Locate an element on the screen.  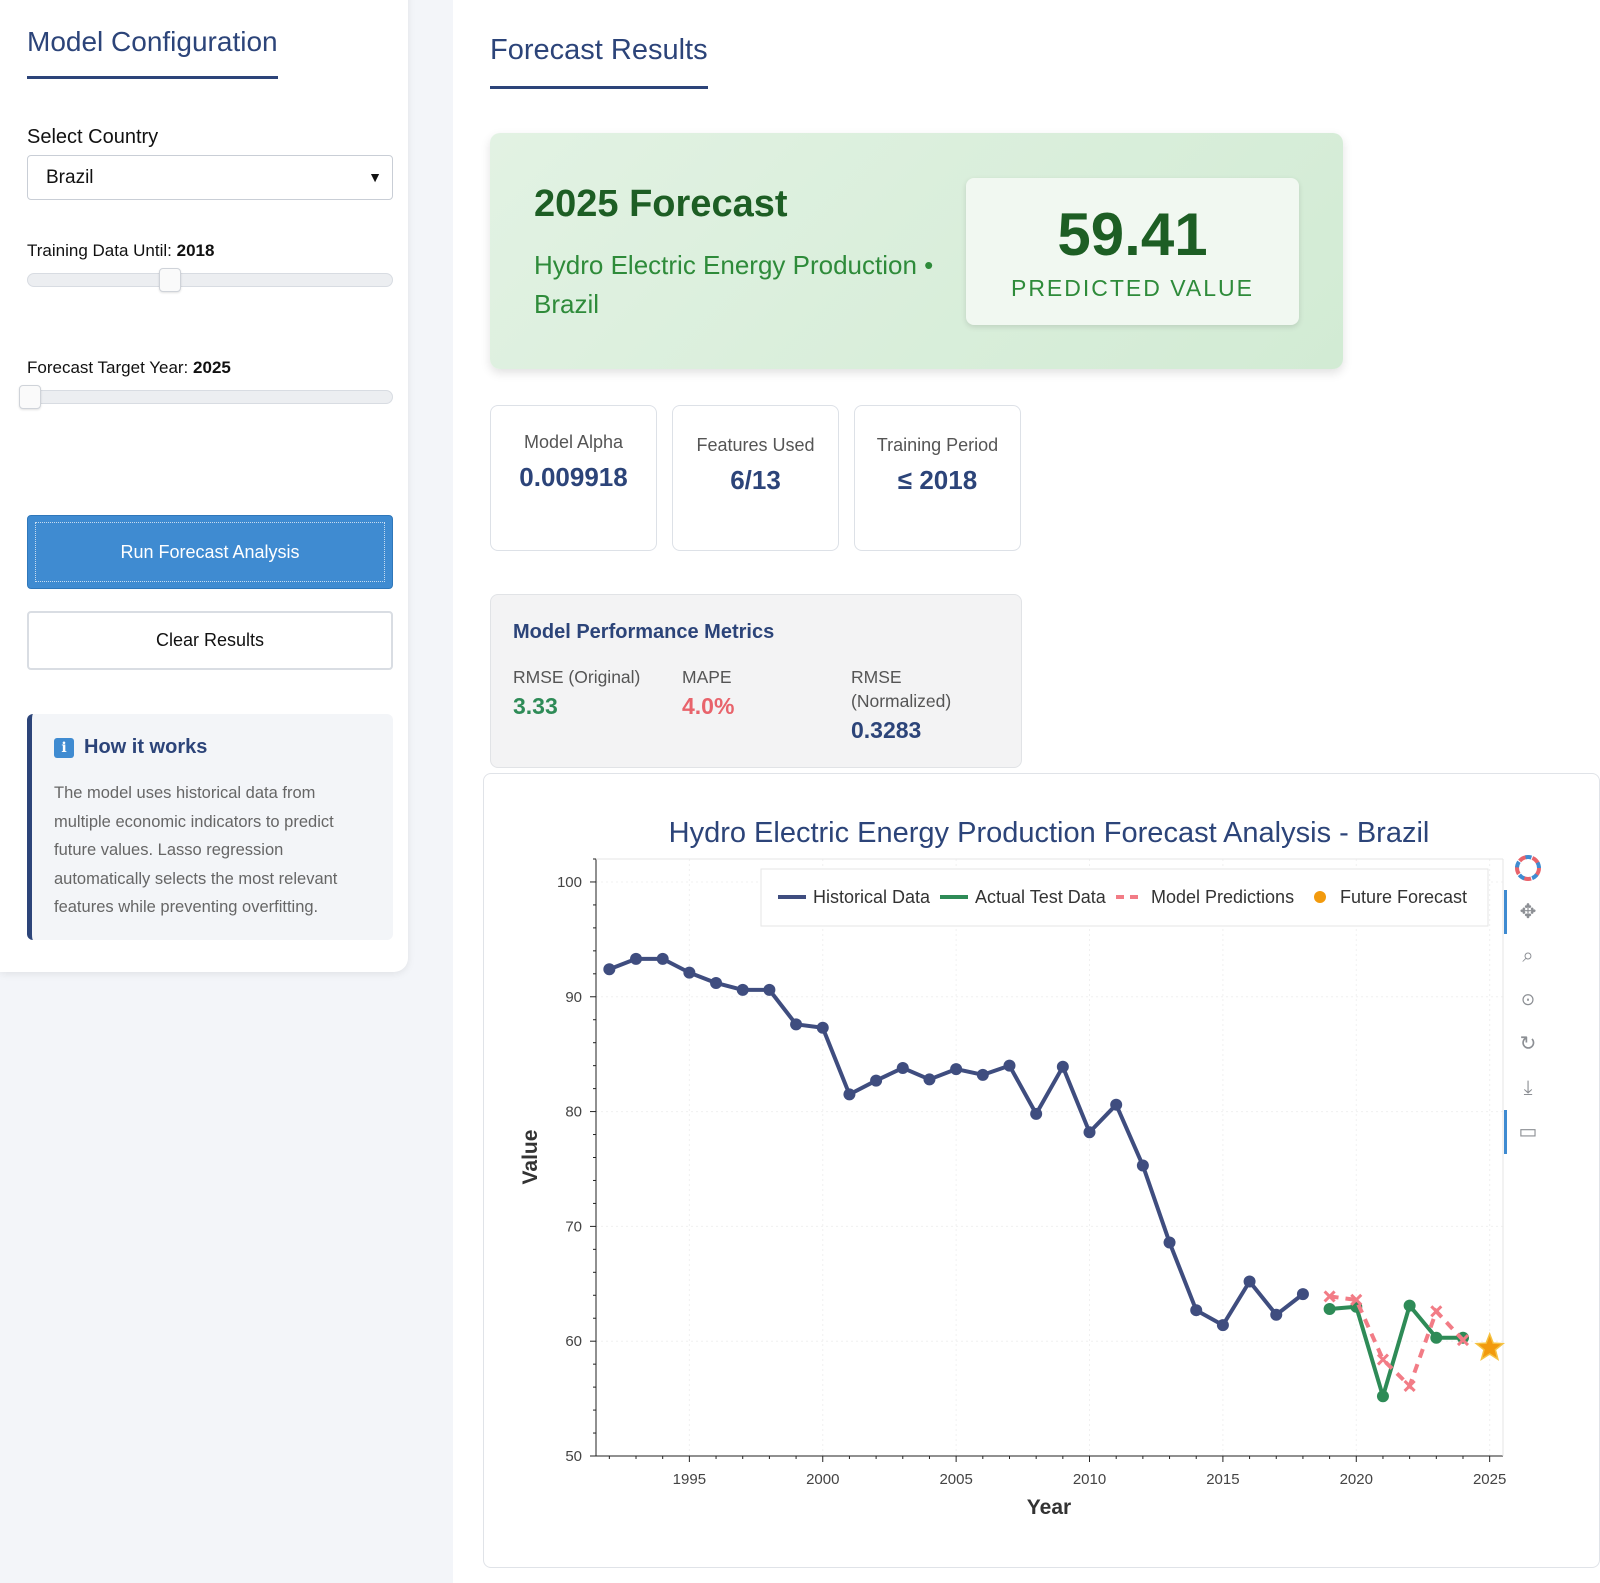
how-it-works-title: How it works is located at coordinates (146, 747).